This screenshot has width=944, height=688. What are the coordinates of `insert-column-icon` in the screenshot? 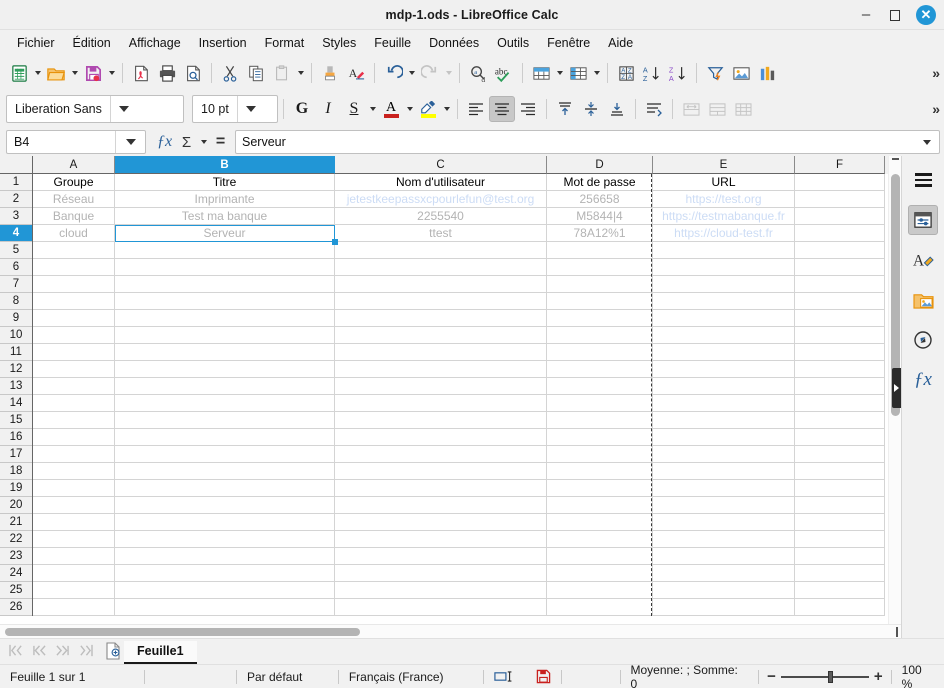 It's located at (578, 73).